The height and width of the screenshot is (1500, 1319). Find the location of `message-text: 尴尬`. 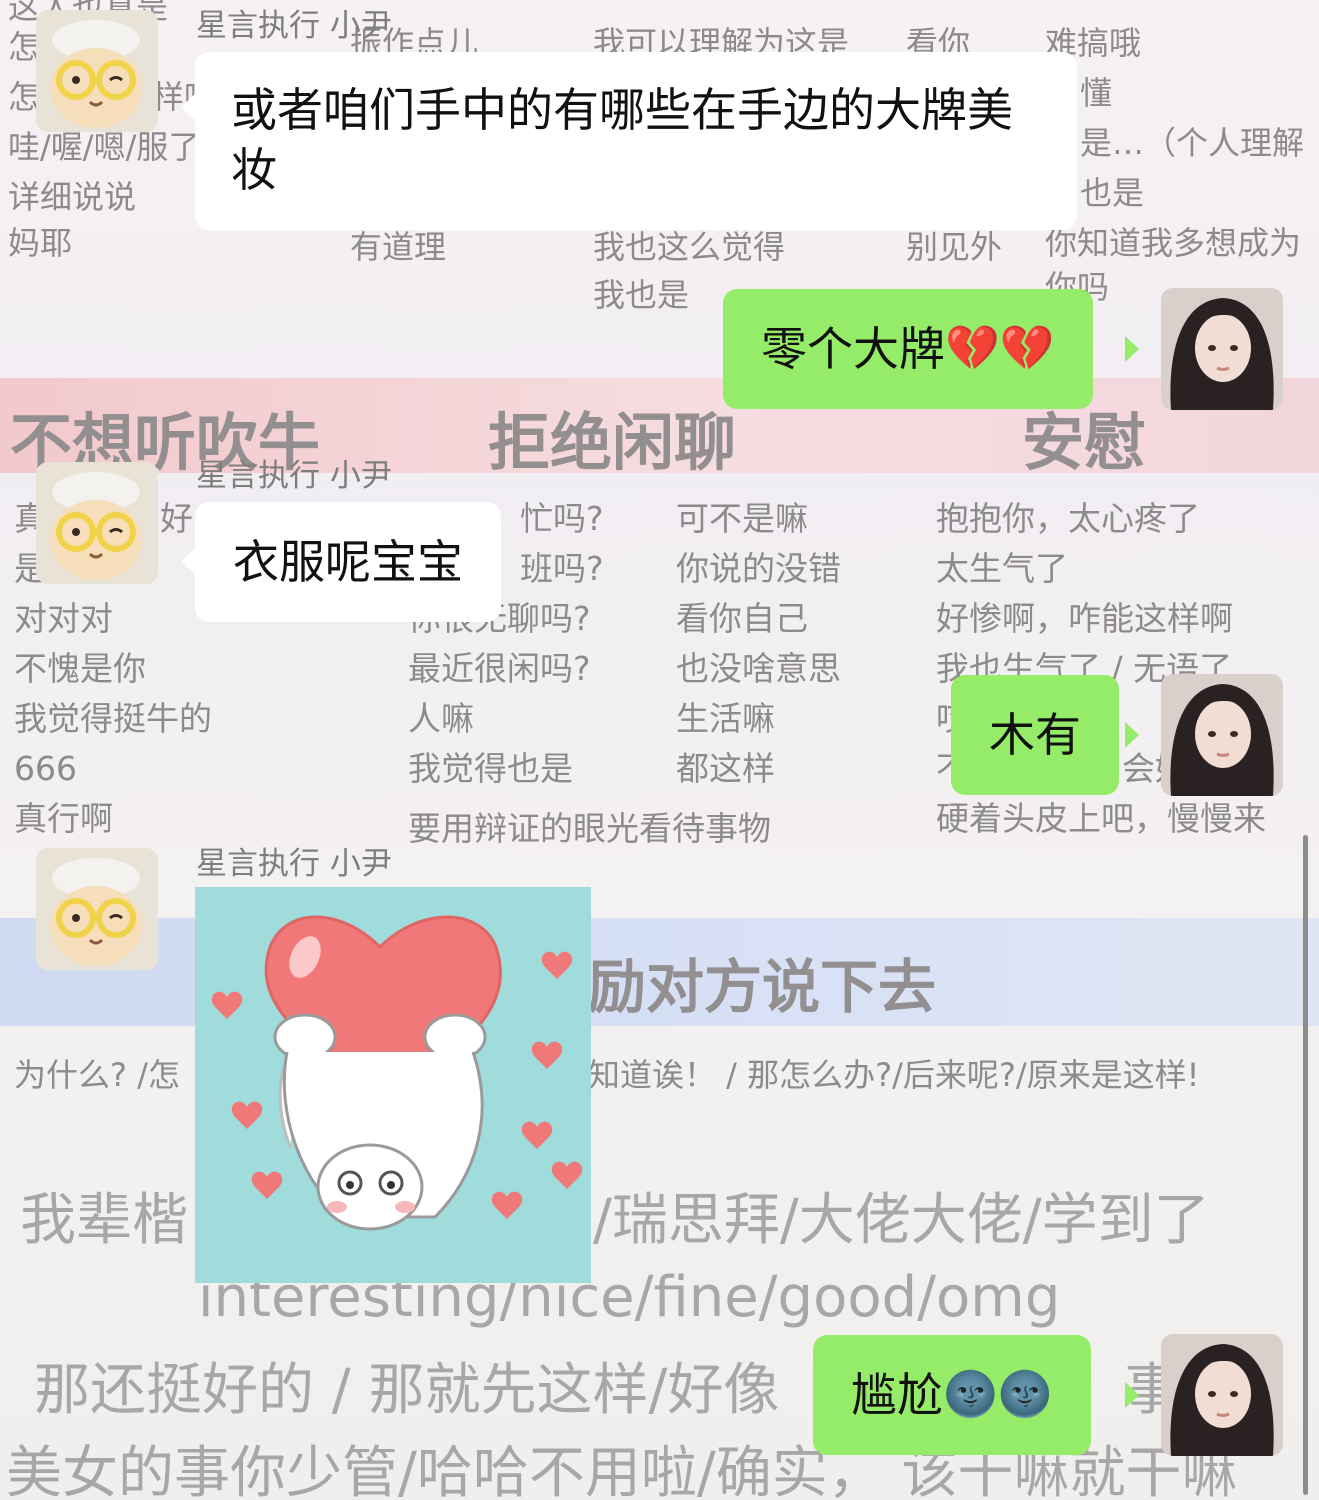

message-text: 尴尬 is located at coordinates (897, 1395).